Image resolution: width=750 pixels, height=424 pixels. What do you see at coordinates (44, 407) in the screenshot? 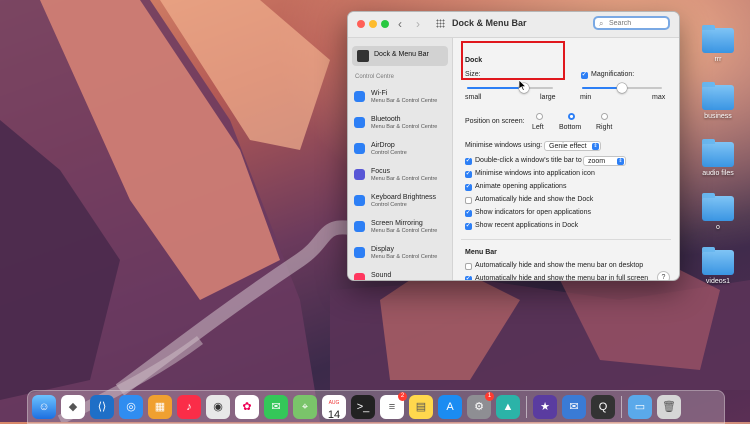
I see `finder-icon: ☺` at bounding box center [44, 407].